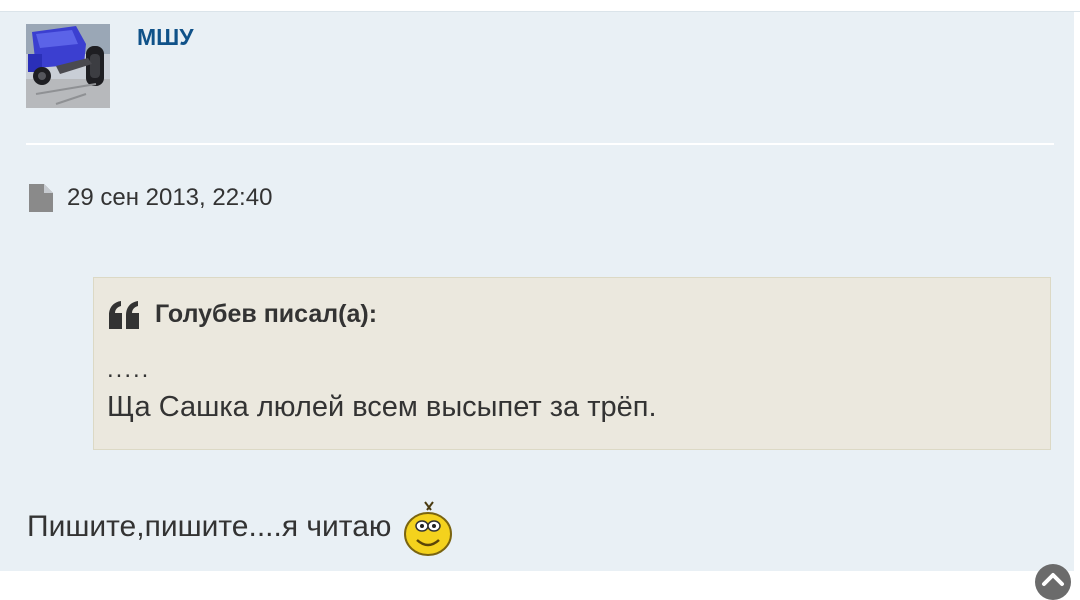 The width and height of the screenshot is (1080, 600). I want to click on quote-text-line: Ща Сашка люлей всем высыпет за трёп., so click(382, 407).